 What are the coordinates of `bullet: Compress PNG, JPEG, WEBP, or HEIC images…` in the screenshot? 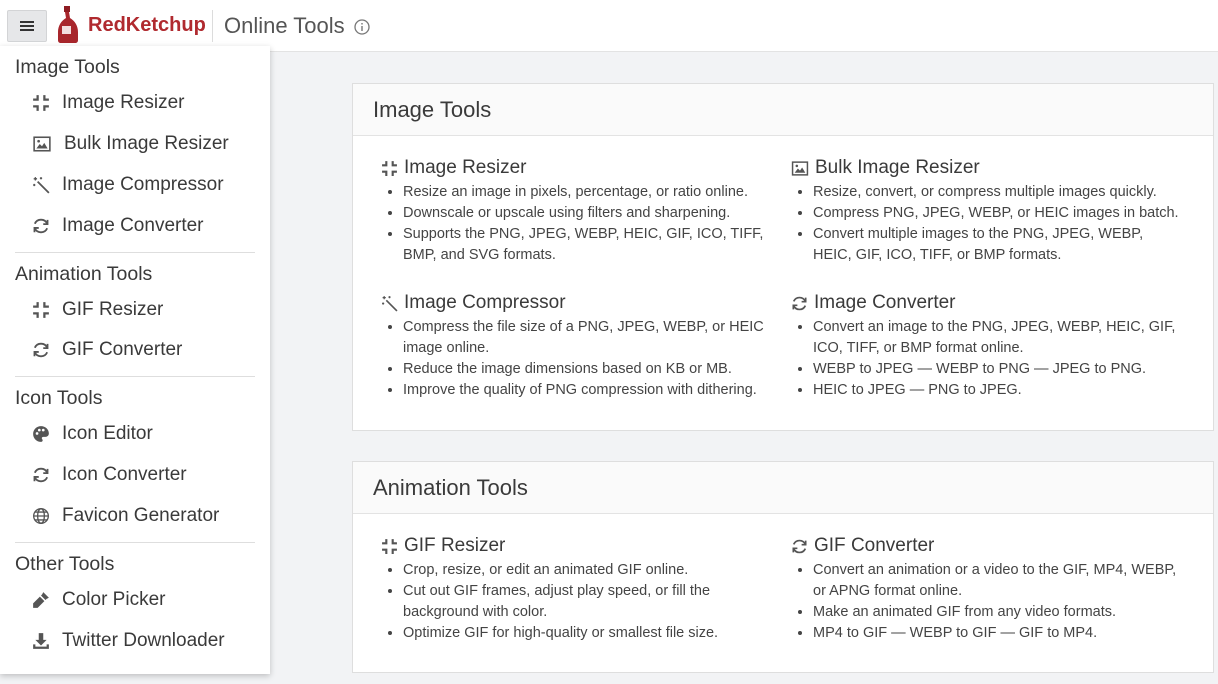 It's located at (997, 213).